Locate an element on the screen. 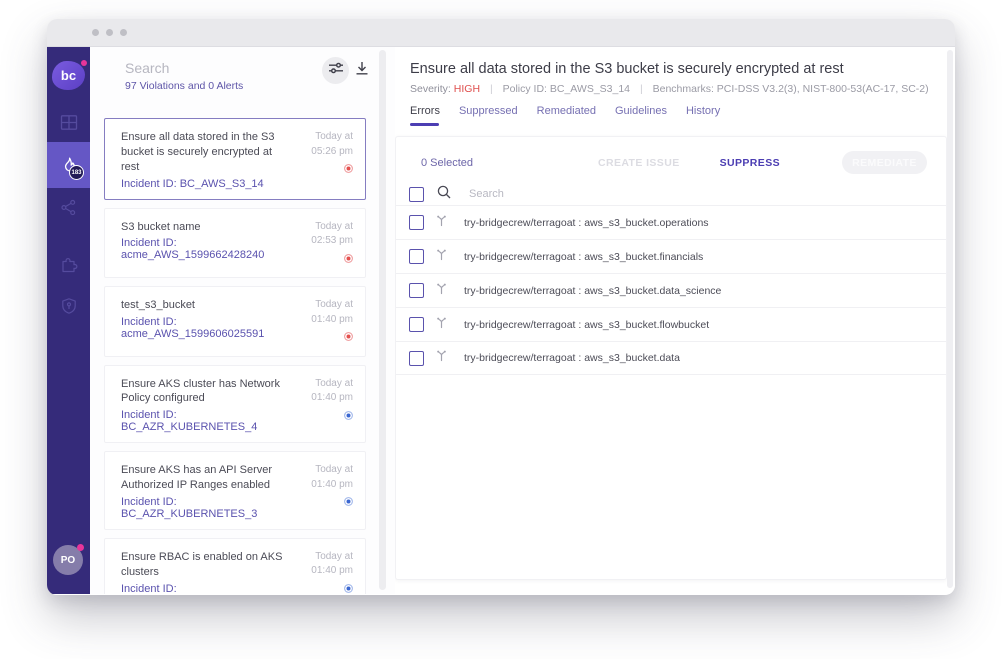 The width and height of the screenshot is (1003, 659). suppress-button: SUPPRESS is located at coordinates (750, 163).